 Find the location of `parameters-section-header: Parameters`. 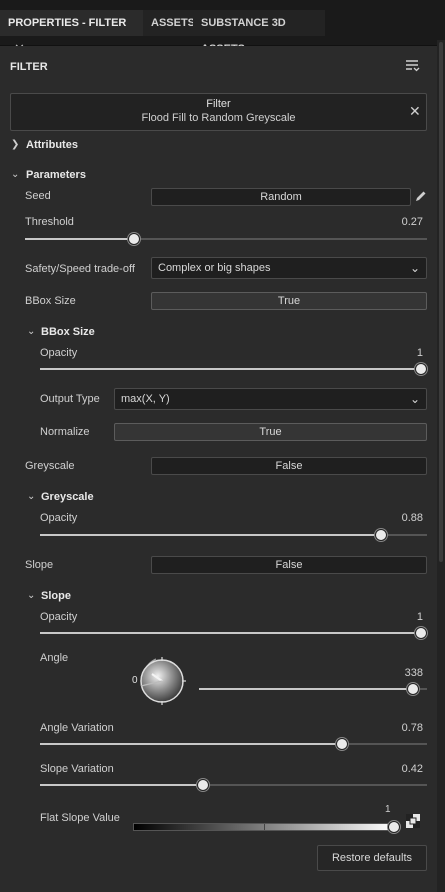

parameters-section-header: Parameters is located at coordinates (56, 175).